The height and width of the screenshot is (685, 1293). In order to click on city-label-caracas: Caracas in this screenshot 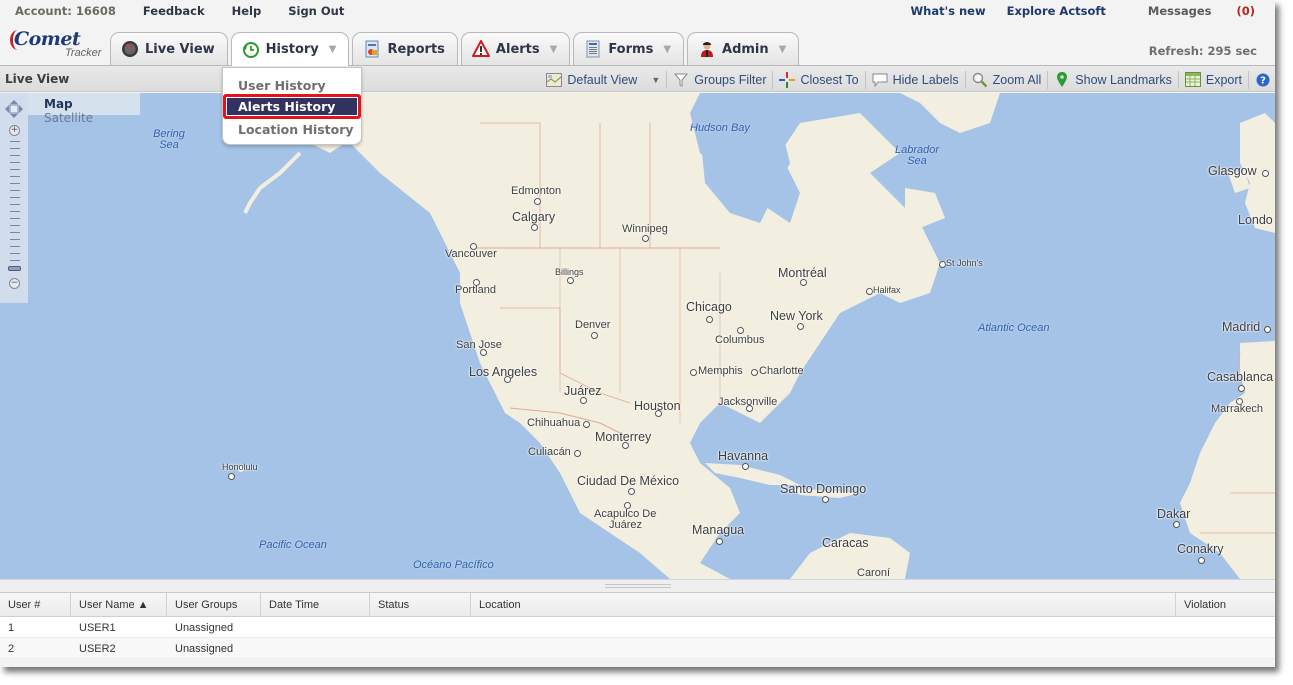, I will do `click(845, 543)`.